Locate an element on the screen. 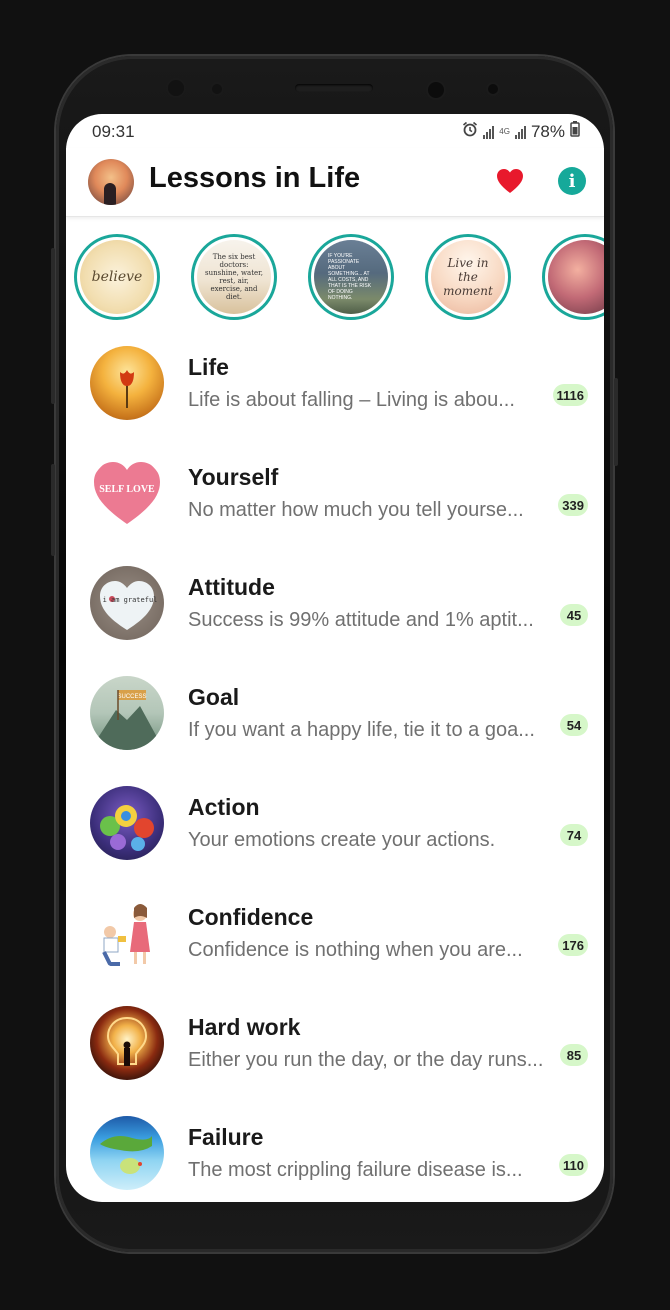 The image size is (670, 1310). favorites-button is located at coordinates (510, 181).